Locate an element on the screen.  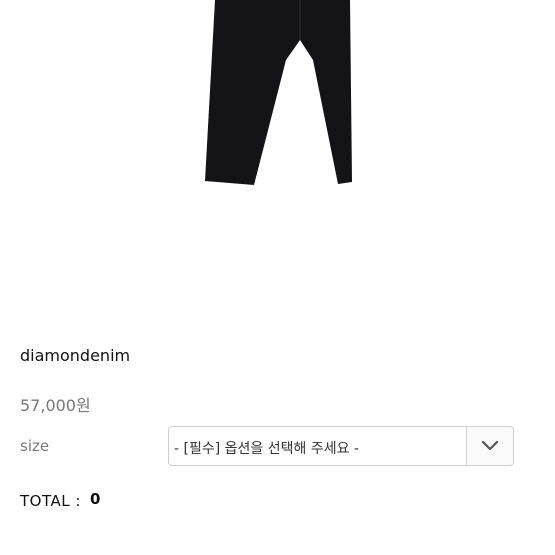
pants-body is located at coordinates (278, 92).